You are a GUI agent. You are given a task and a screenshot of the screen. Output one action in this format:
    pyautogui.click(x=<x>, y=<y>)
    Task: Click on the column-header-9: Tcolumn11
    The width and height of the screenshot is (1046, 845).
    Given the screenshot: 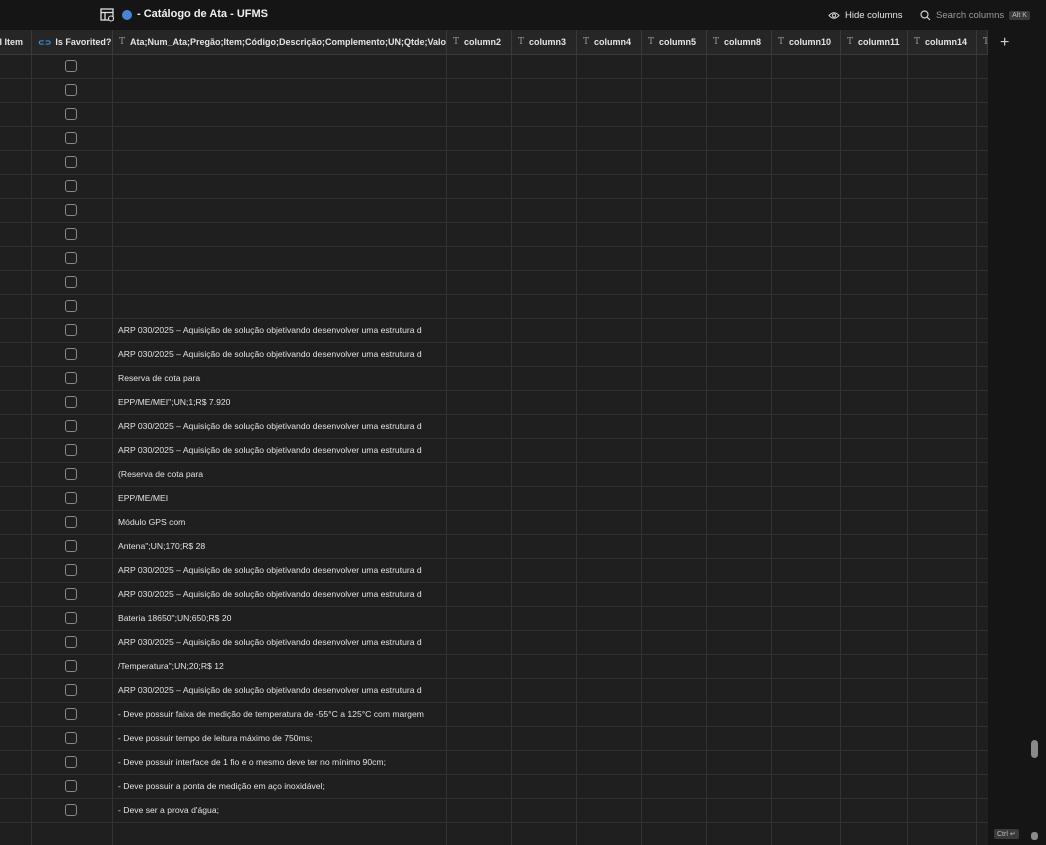 What is the action you would take?
    pyautogui.click(x=874, y=42)
    